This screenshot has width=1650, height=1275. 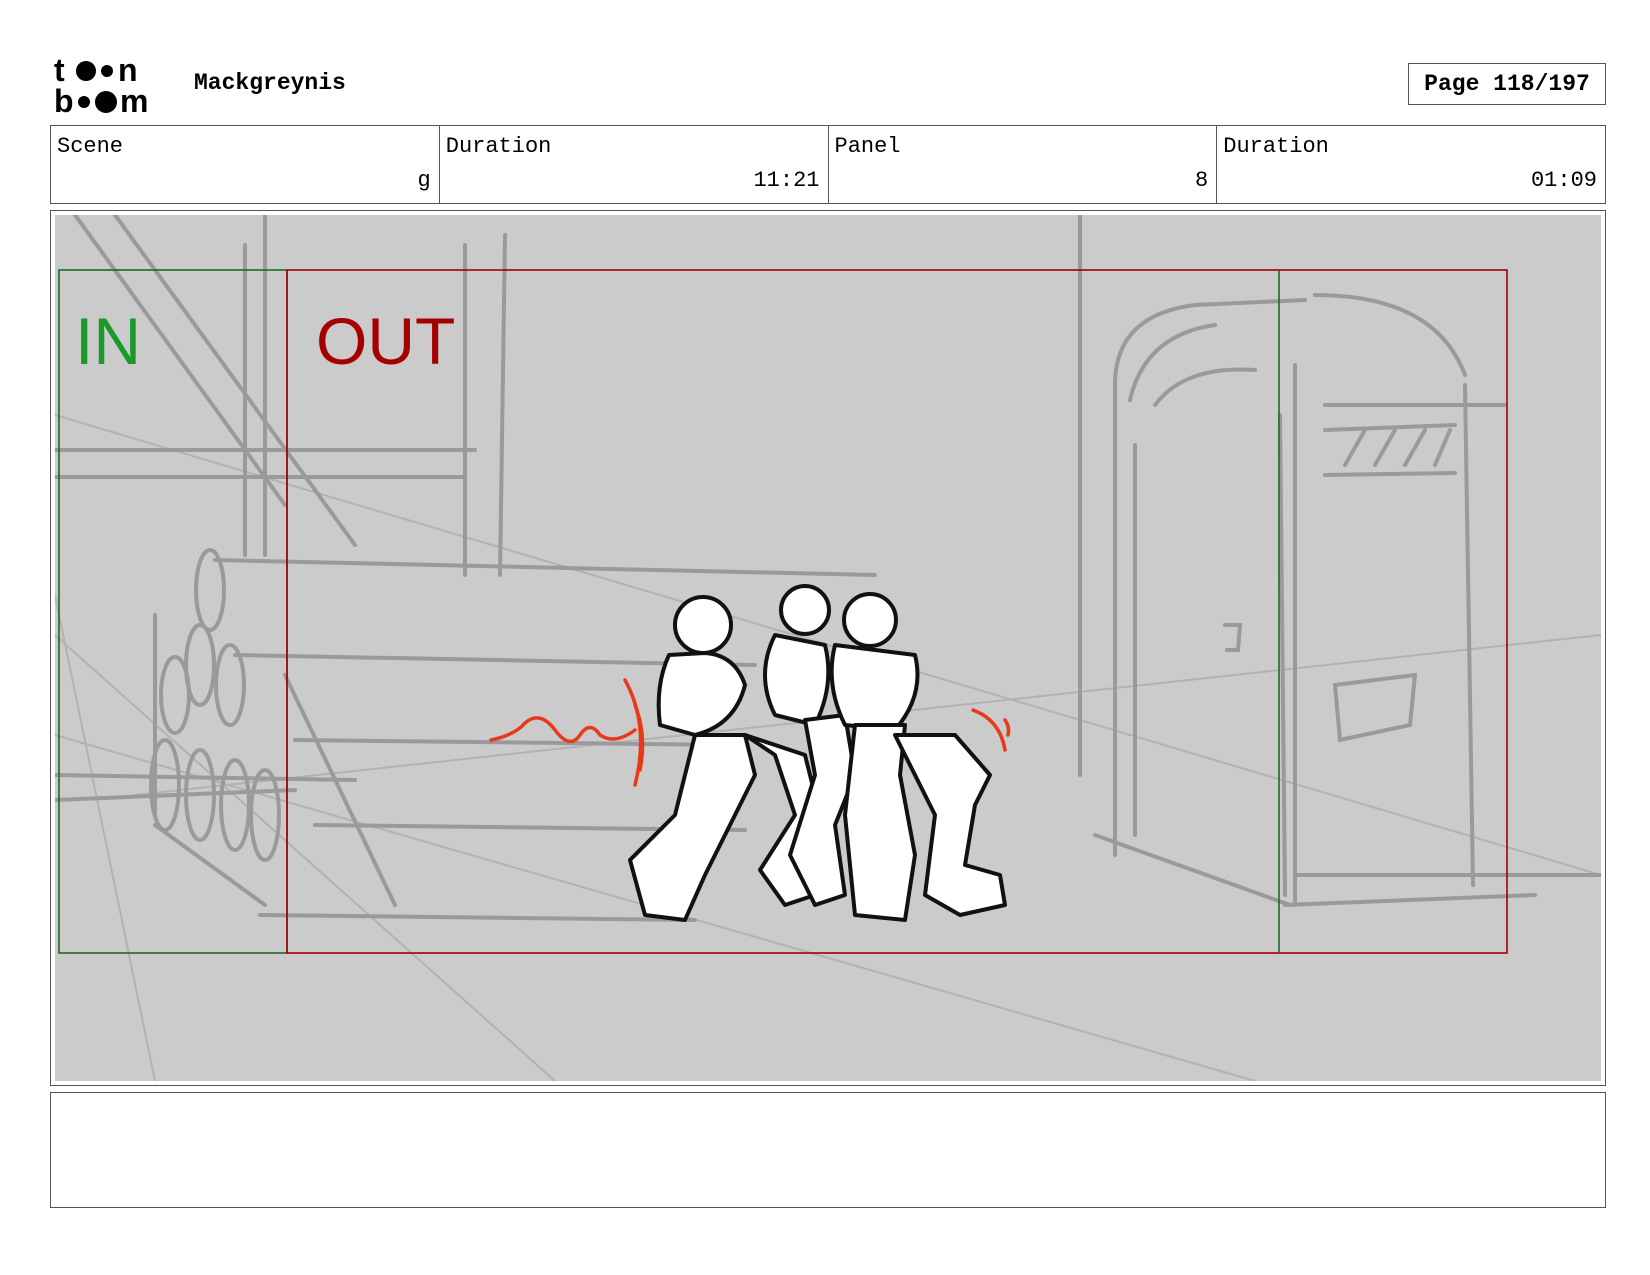 What do you see at coordinates (1202, 180) in the screenshot?
I see `panel-value: 8` at bounding box center [1202, 180].